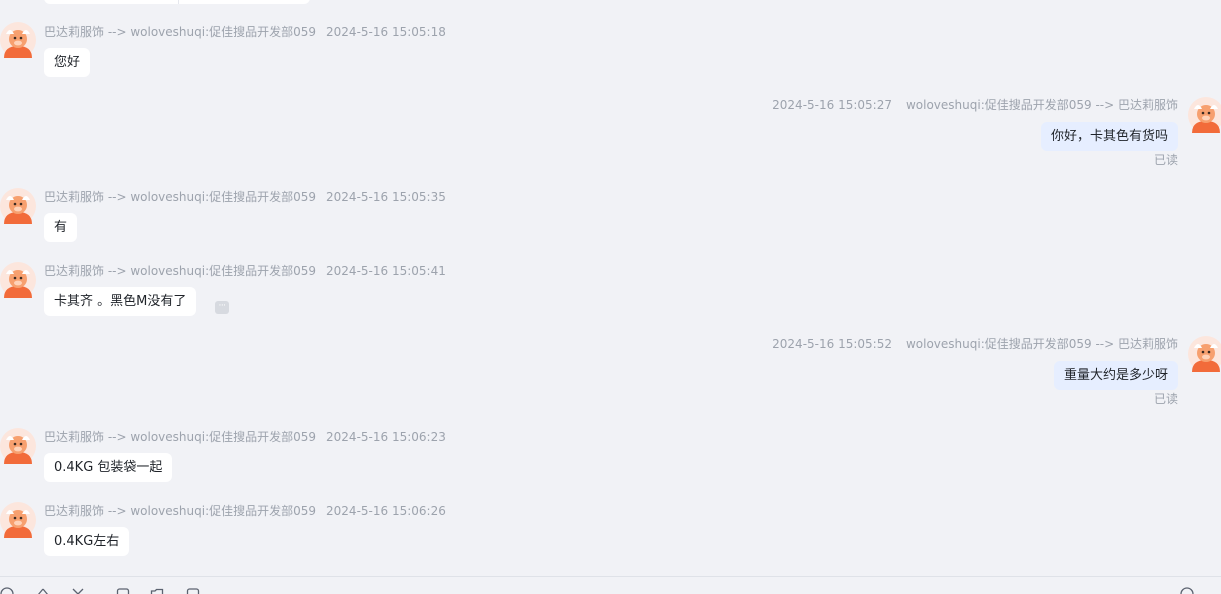  Describe the element at coordinates (222, 307) in the screenshot. I see `more-options-button: ···` at that location.